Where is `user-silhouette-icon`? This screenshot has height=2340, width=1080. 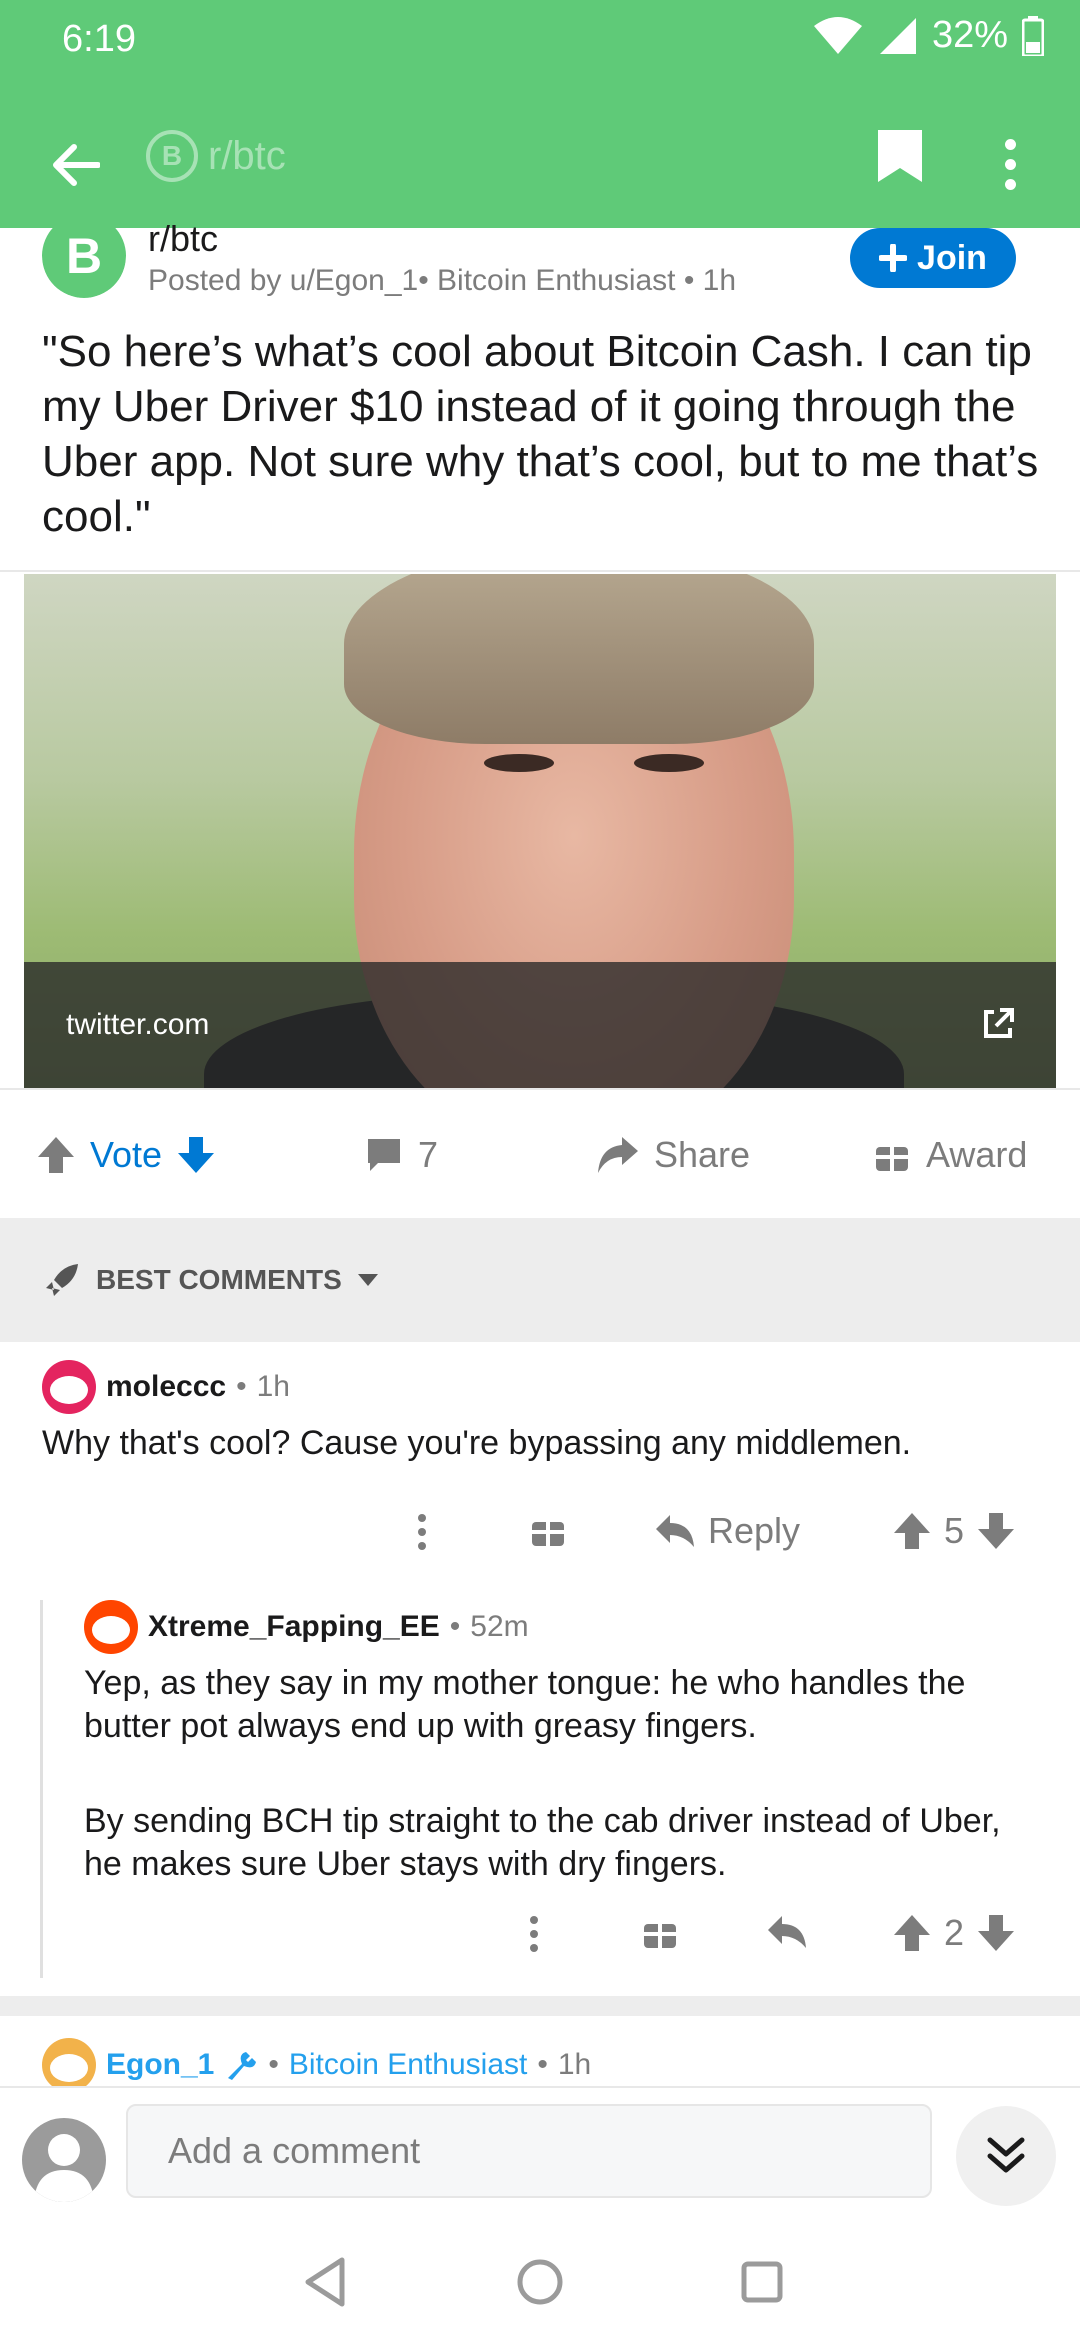 user-silhouette-icon is located at coordinates (64, 2168).